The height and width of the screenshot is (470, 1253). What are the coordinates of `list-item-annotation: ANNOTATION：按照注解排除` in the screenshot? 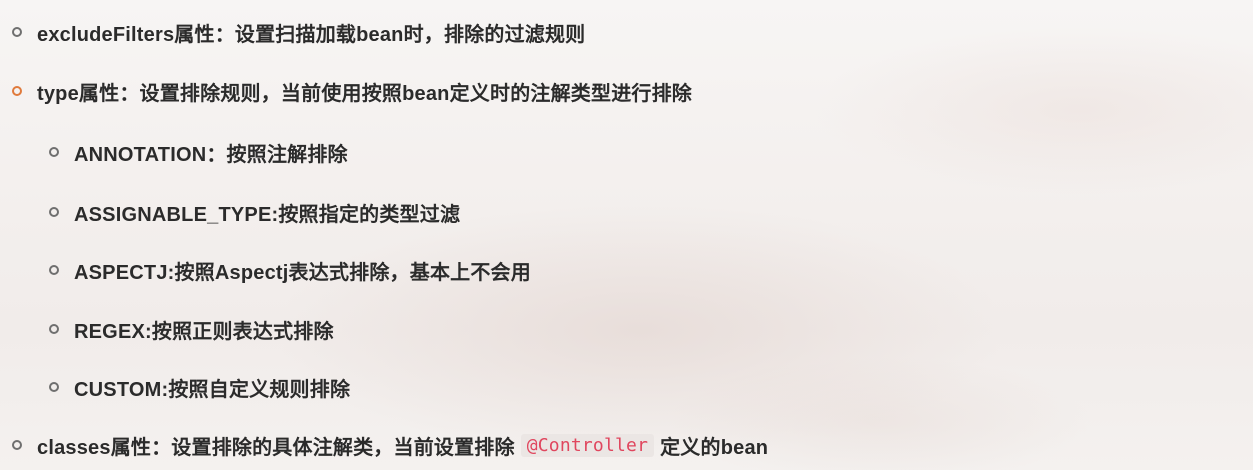 It's located at (198, 152).